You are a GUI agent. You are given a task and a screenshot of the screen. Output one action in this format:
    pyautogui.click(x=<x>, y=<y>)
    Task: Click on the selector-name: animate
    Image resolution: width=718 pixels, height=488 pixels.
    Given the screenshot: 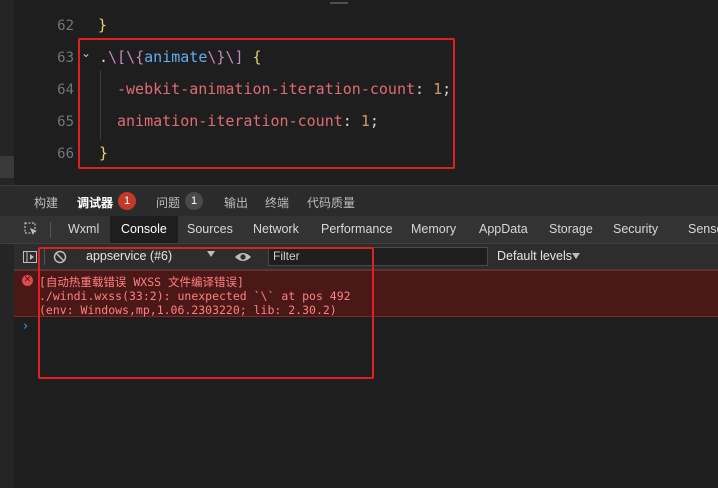 What is the action you would take?
    pyautogui.click(x=176, y=57)
    